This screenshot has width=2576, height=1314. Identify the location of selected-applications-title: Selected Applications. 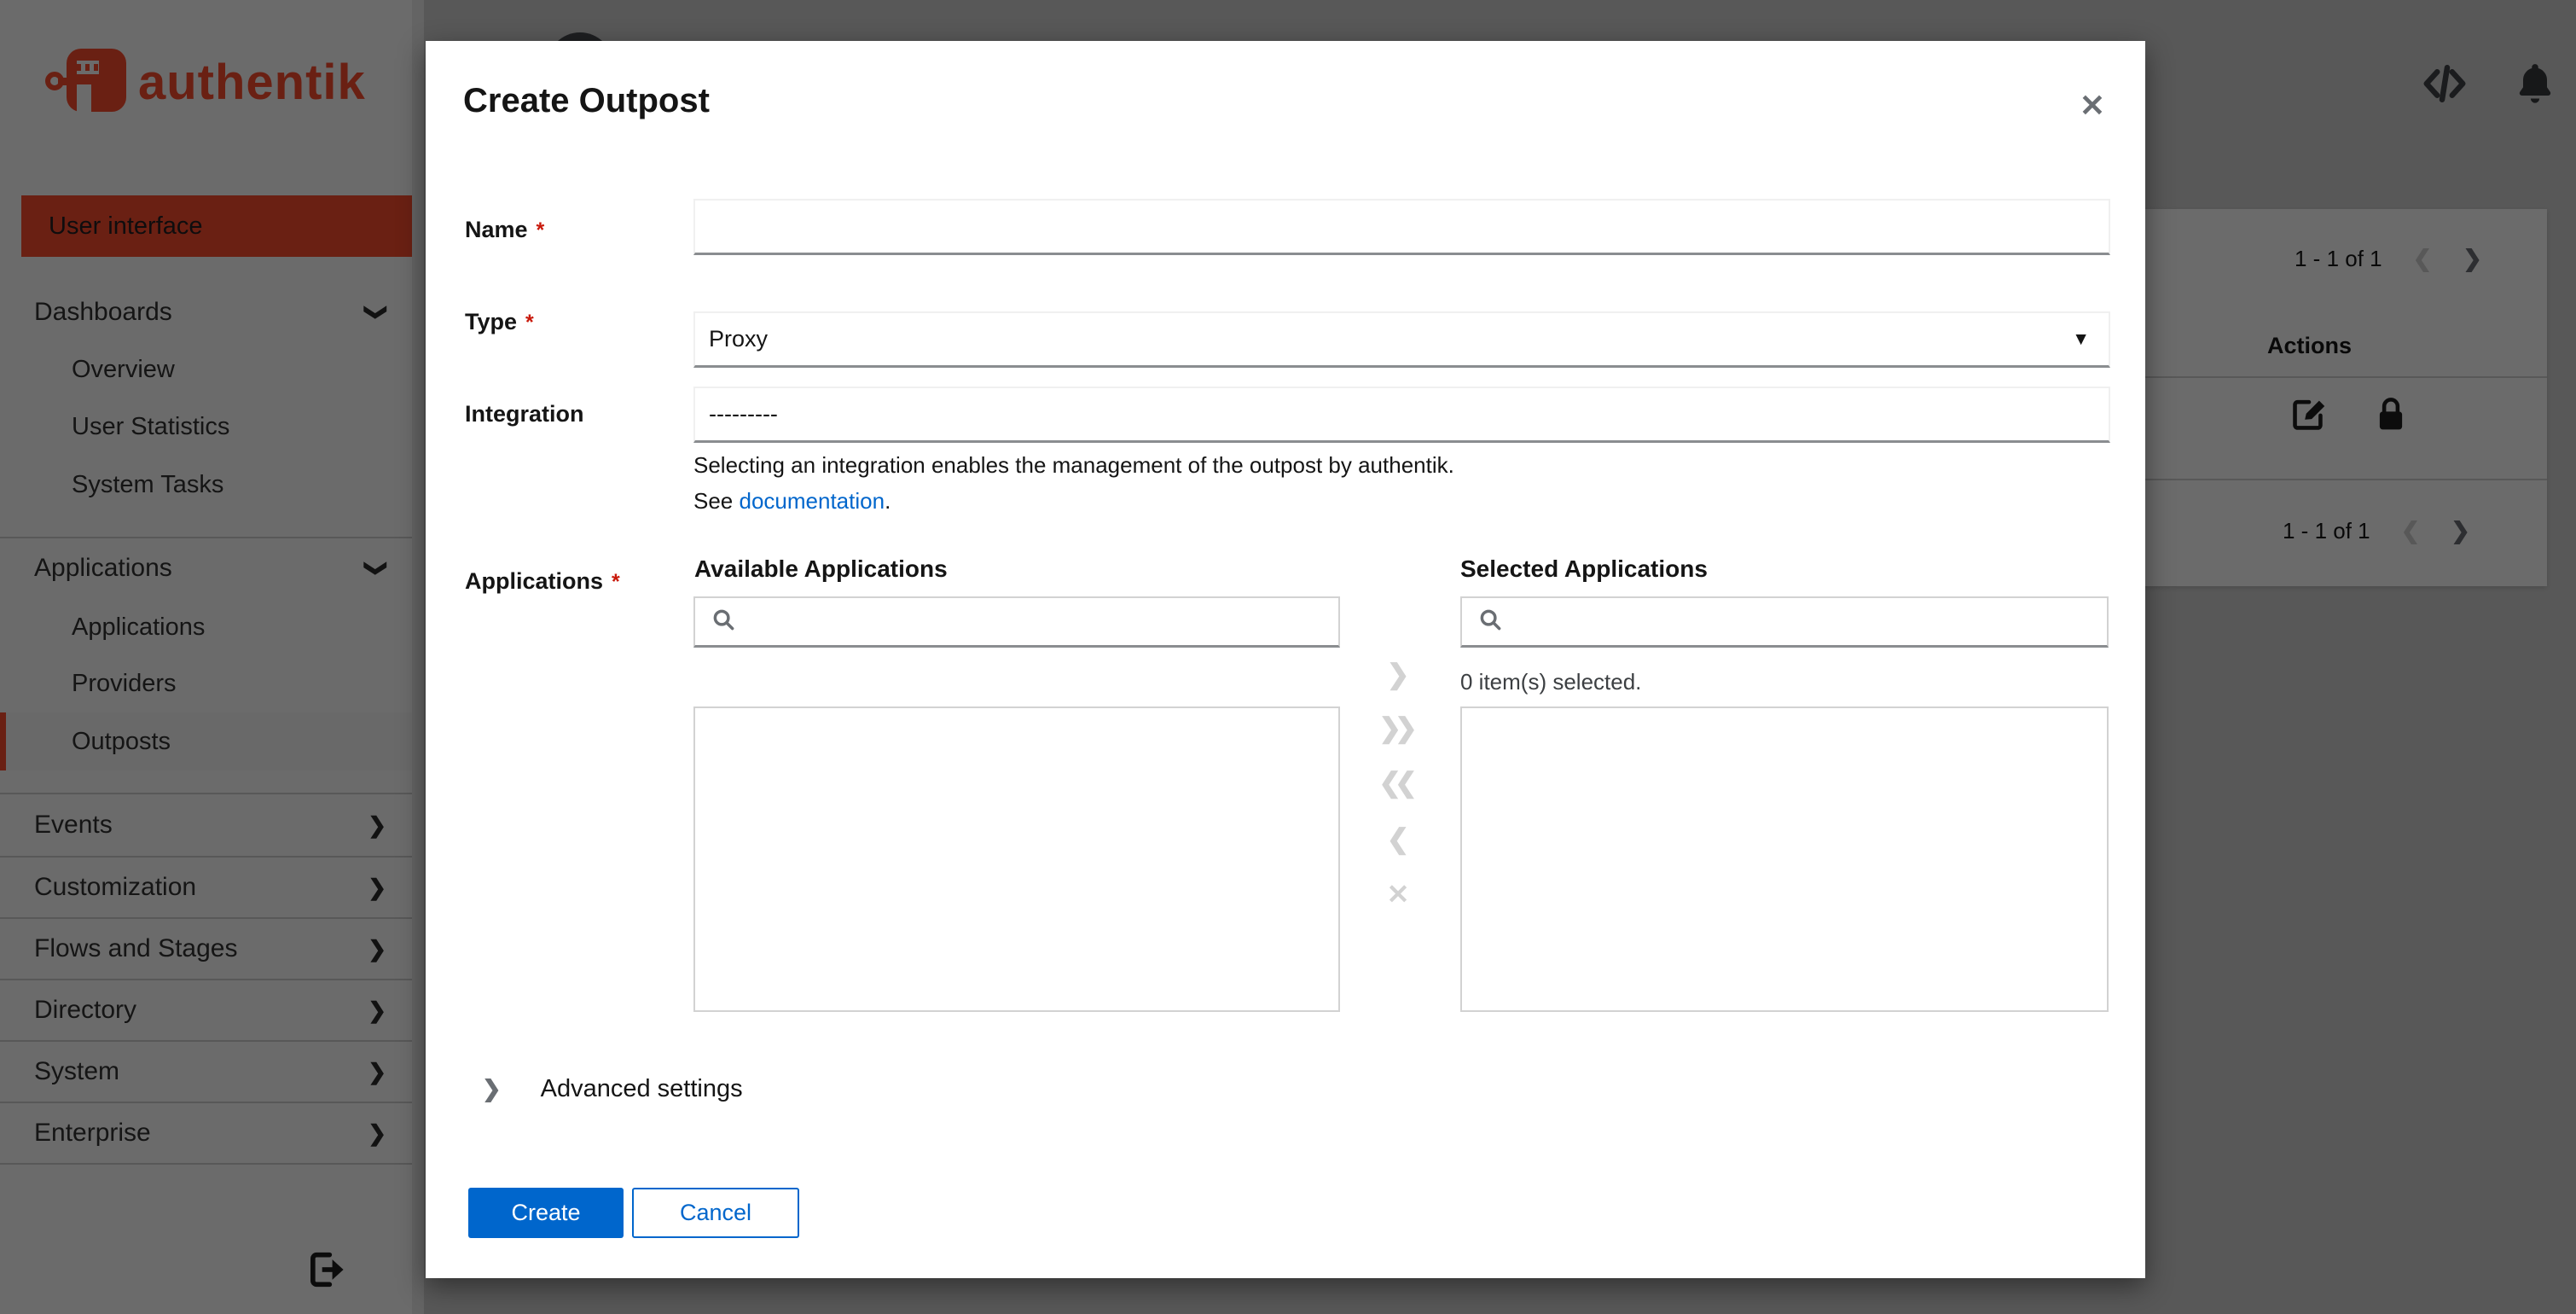
(1584, 568).